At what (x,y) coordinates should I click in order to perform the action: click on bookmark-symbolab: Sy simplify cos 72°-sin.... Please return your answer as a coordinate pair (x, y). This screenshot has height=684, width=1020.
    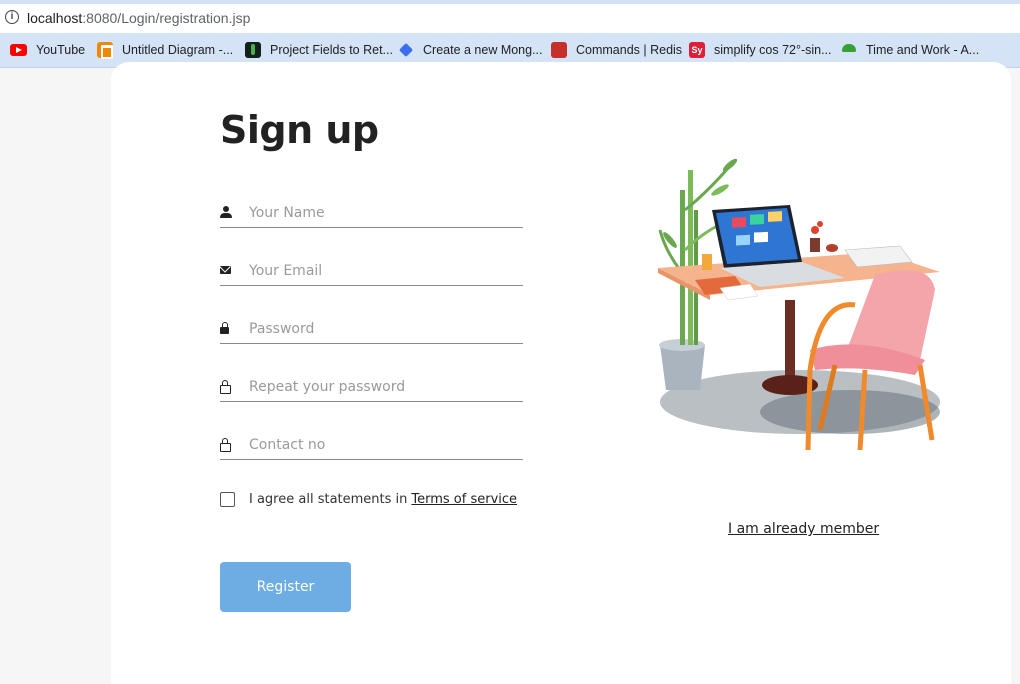
    Looking at the image, I should click on (760, 50).